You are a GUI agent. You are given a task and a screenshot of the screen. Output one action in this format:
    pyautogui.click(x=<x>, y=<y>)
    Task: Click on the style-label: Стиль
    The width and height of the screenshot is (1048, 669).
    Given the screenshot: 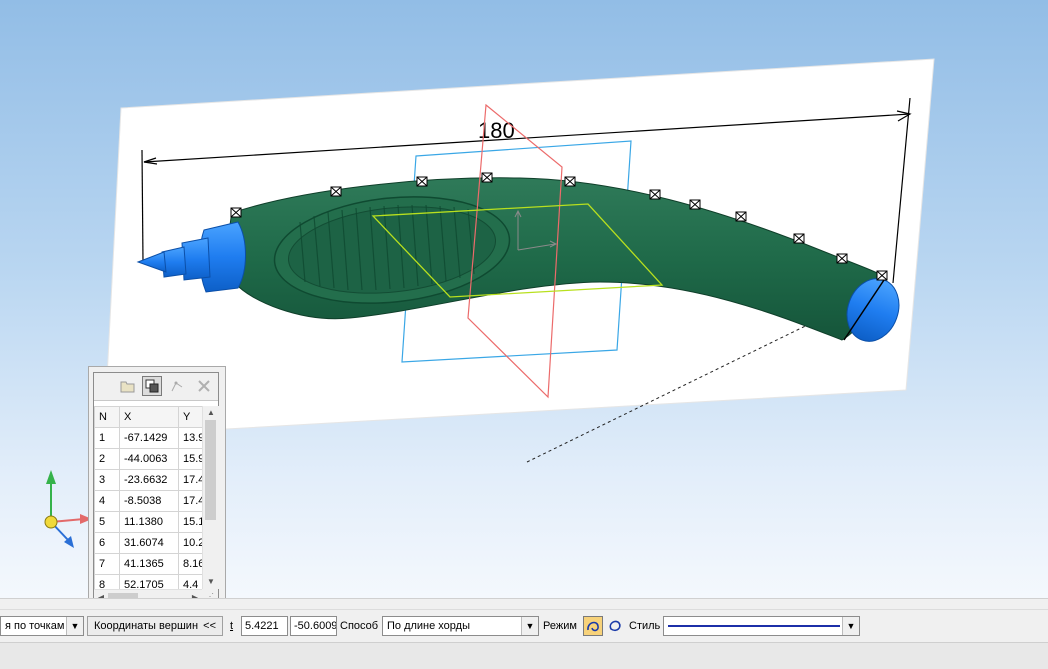 What is the action you would take?
    pyautogui.click(x=645, y=626)
    